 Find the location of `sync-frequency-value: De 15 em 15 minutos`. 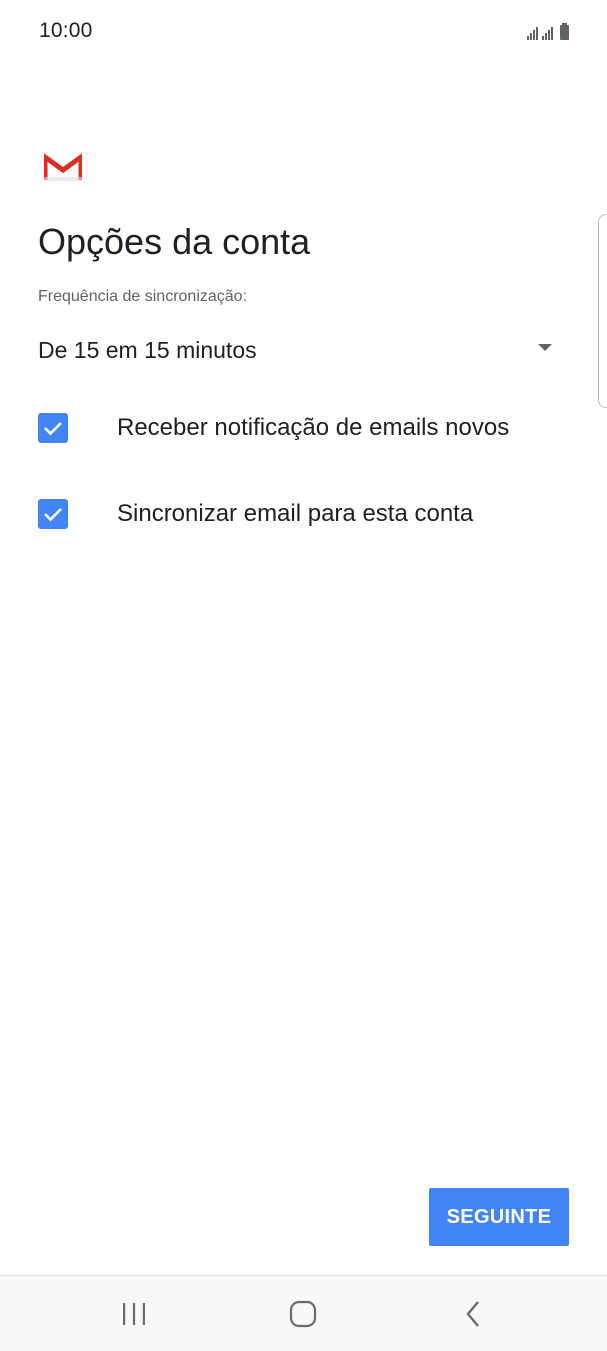

sync-frequency-value: De 15 em 15 minutos is located at coordinates (147, 349).